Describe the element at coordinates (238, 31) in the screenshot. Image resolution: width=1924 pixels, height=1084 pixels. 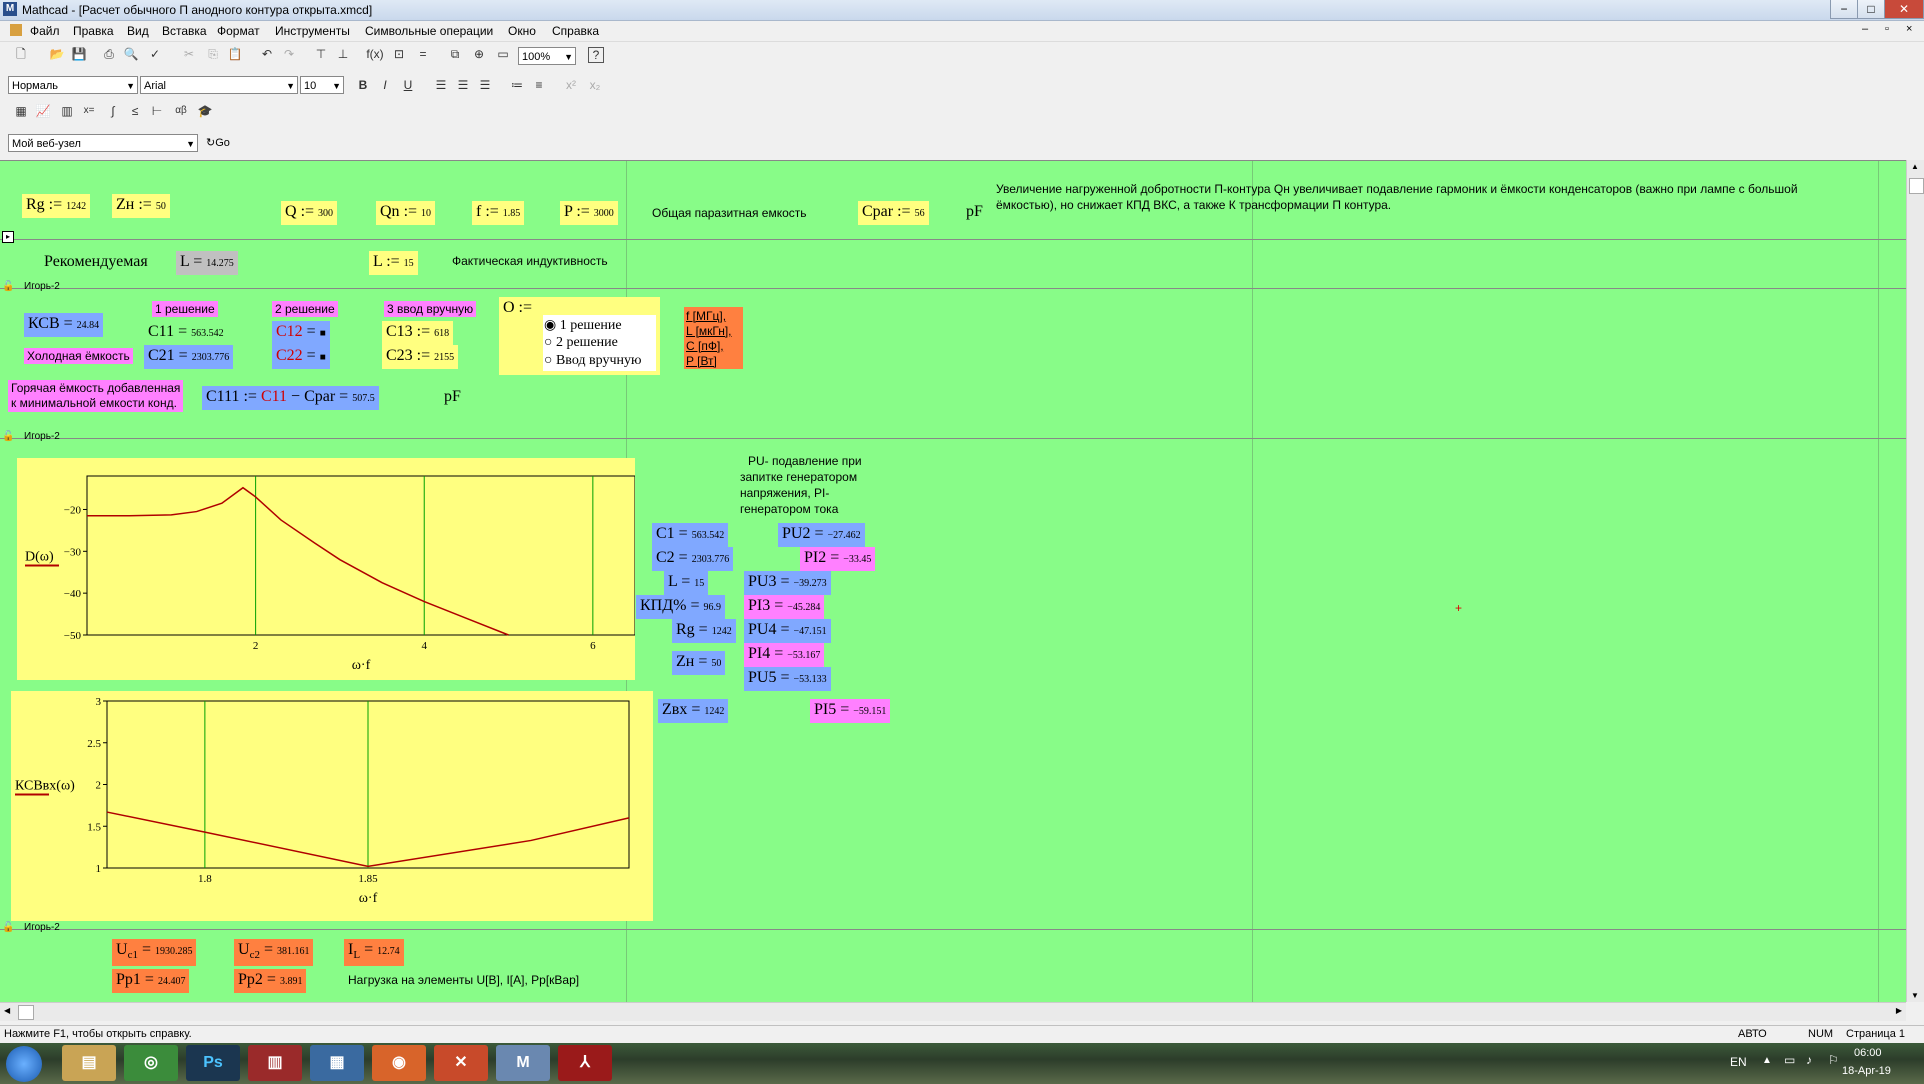
I see `menu-format: Формат` at that location.